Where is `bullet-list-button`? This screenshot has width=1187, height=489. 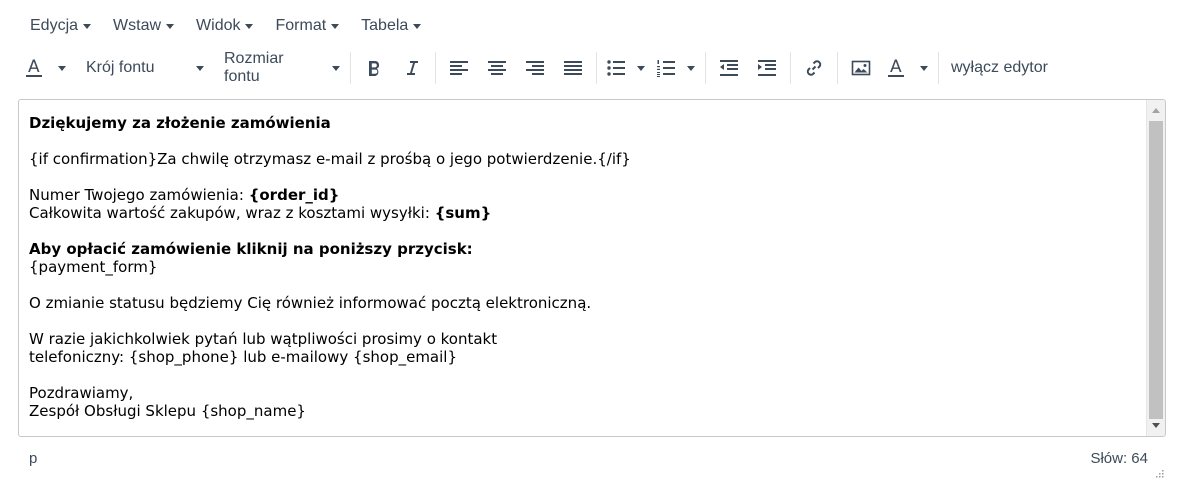 bullet-list-button is located at coordinates (626, 68).